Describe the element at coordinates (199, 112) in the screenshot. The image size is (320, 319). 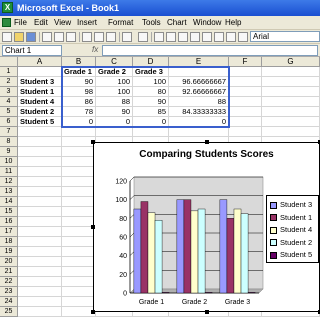
I see `cell-e5: 84.33333333` at that location.